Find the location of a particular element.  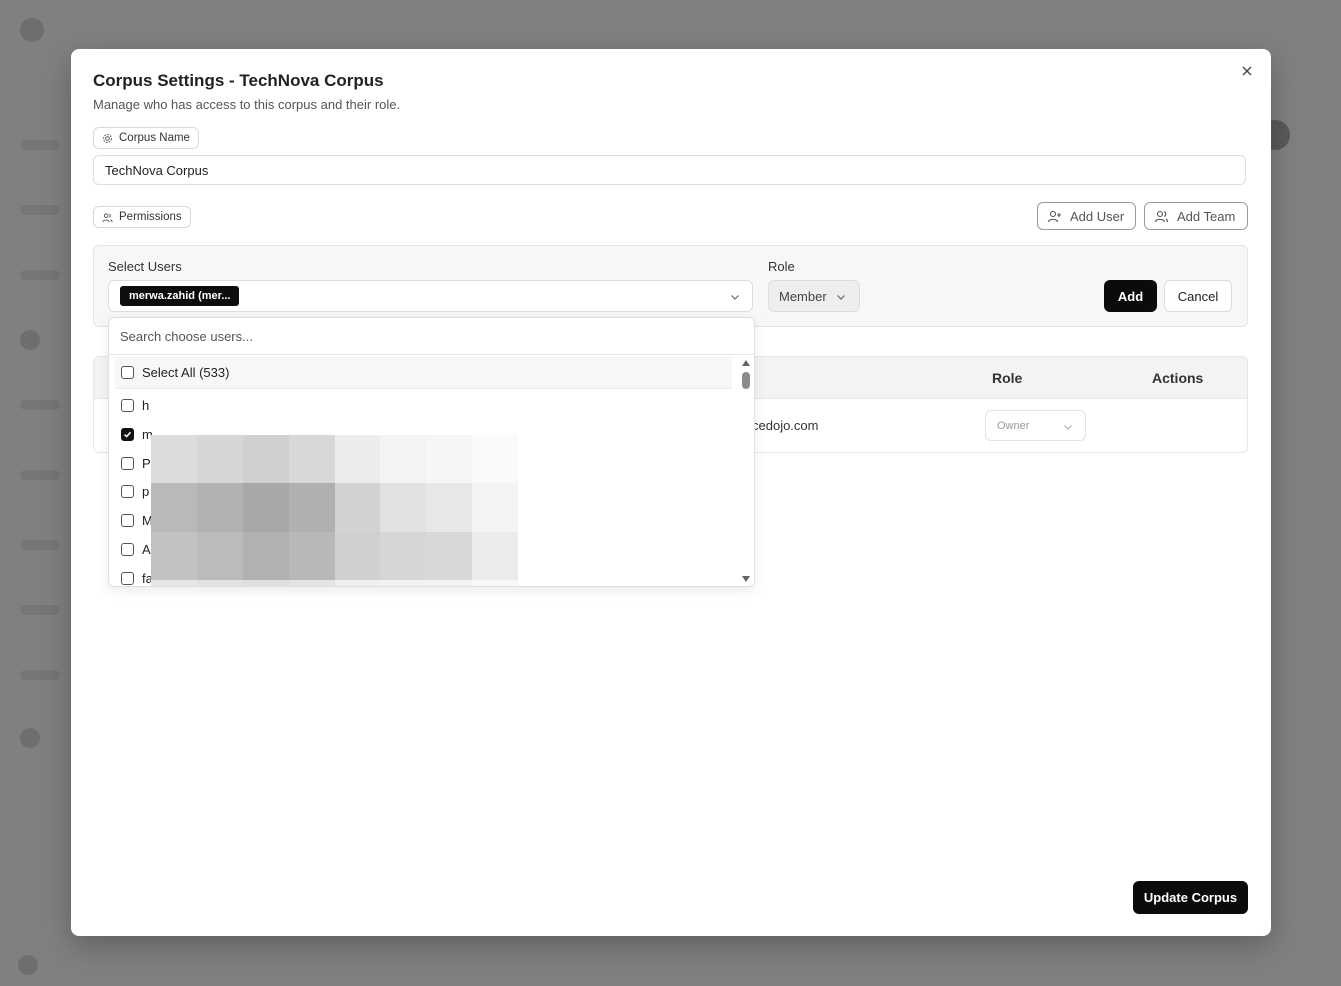

owner-role-value: Owner is located at coordinates (1013, 425).